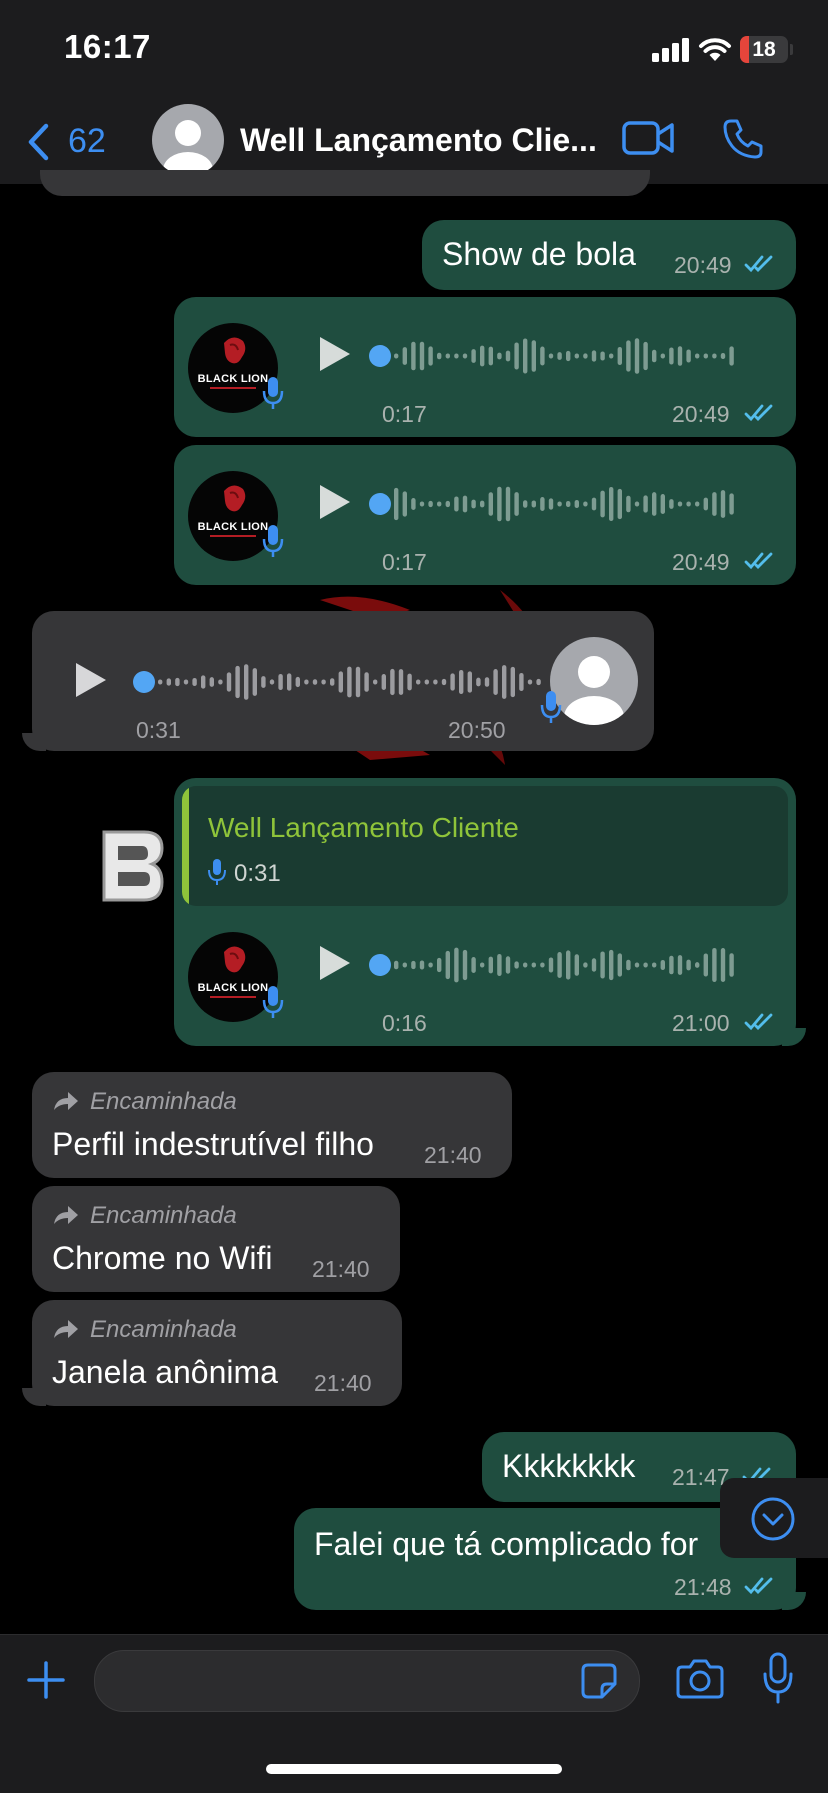 The width and height of the screenshot is (828, 1793). I want to click on battery-tip, so click(791, 49).